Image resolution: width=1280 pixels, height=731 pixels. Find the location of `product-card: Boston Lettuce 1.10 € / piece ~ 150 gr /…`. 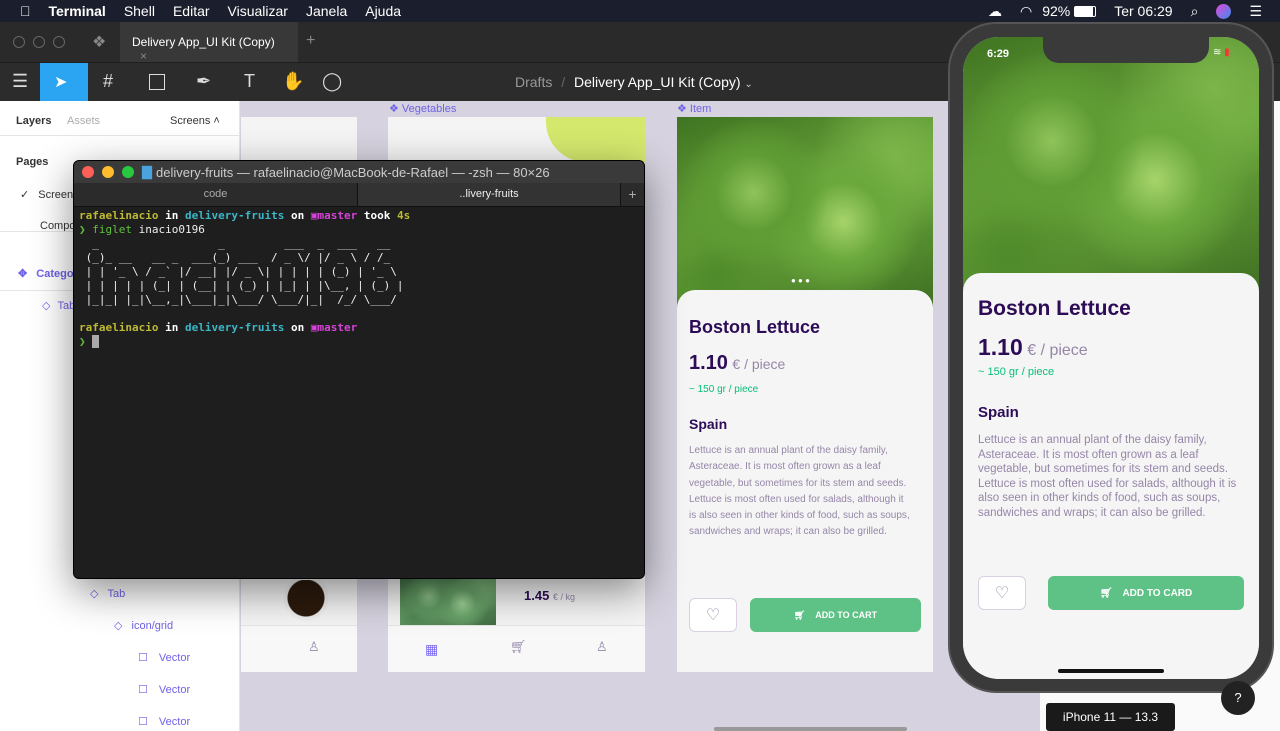

product-card: Boston Lettuce 1.10 € / piece ~ 150 gr /… is located at coordinates (805, 481).